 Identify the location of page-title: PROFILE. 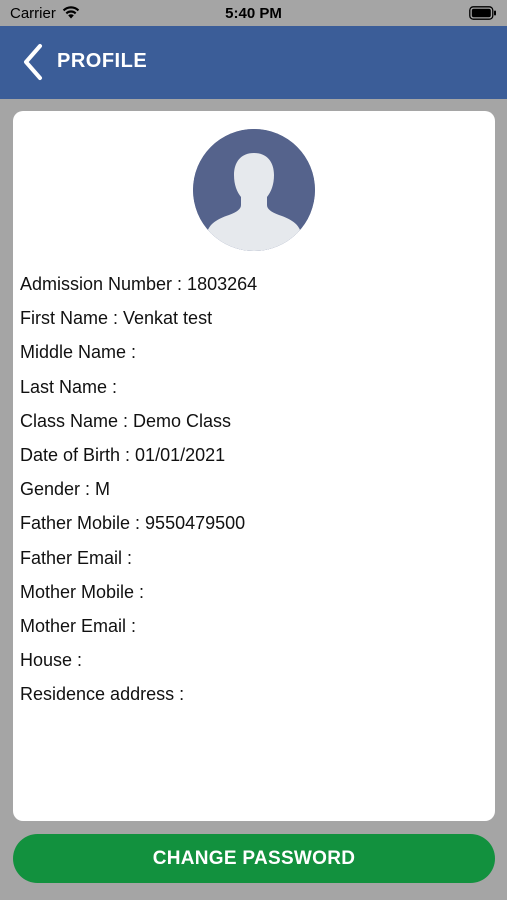
(102, 61).